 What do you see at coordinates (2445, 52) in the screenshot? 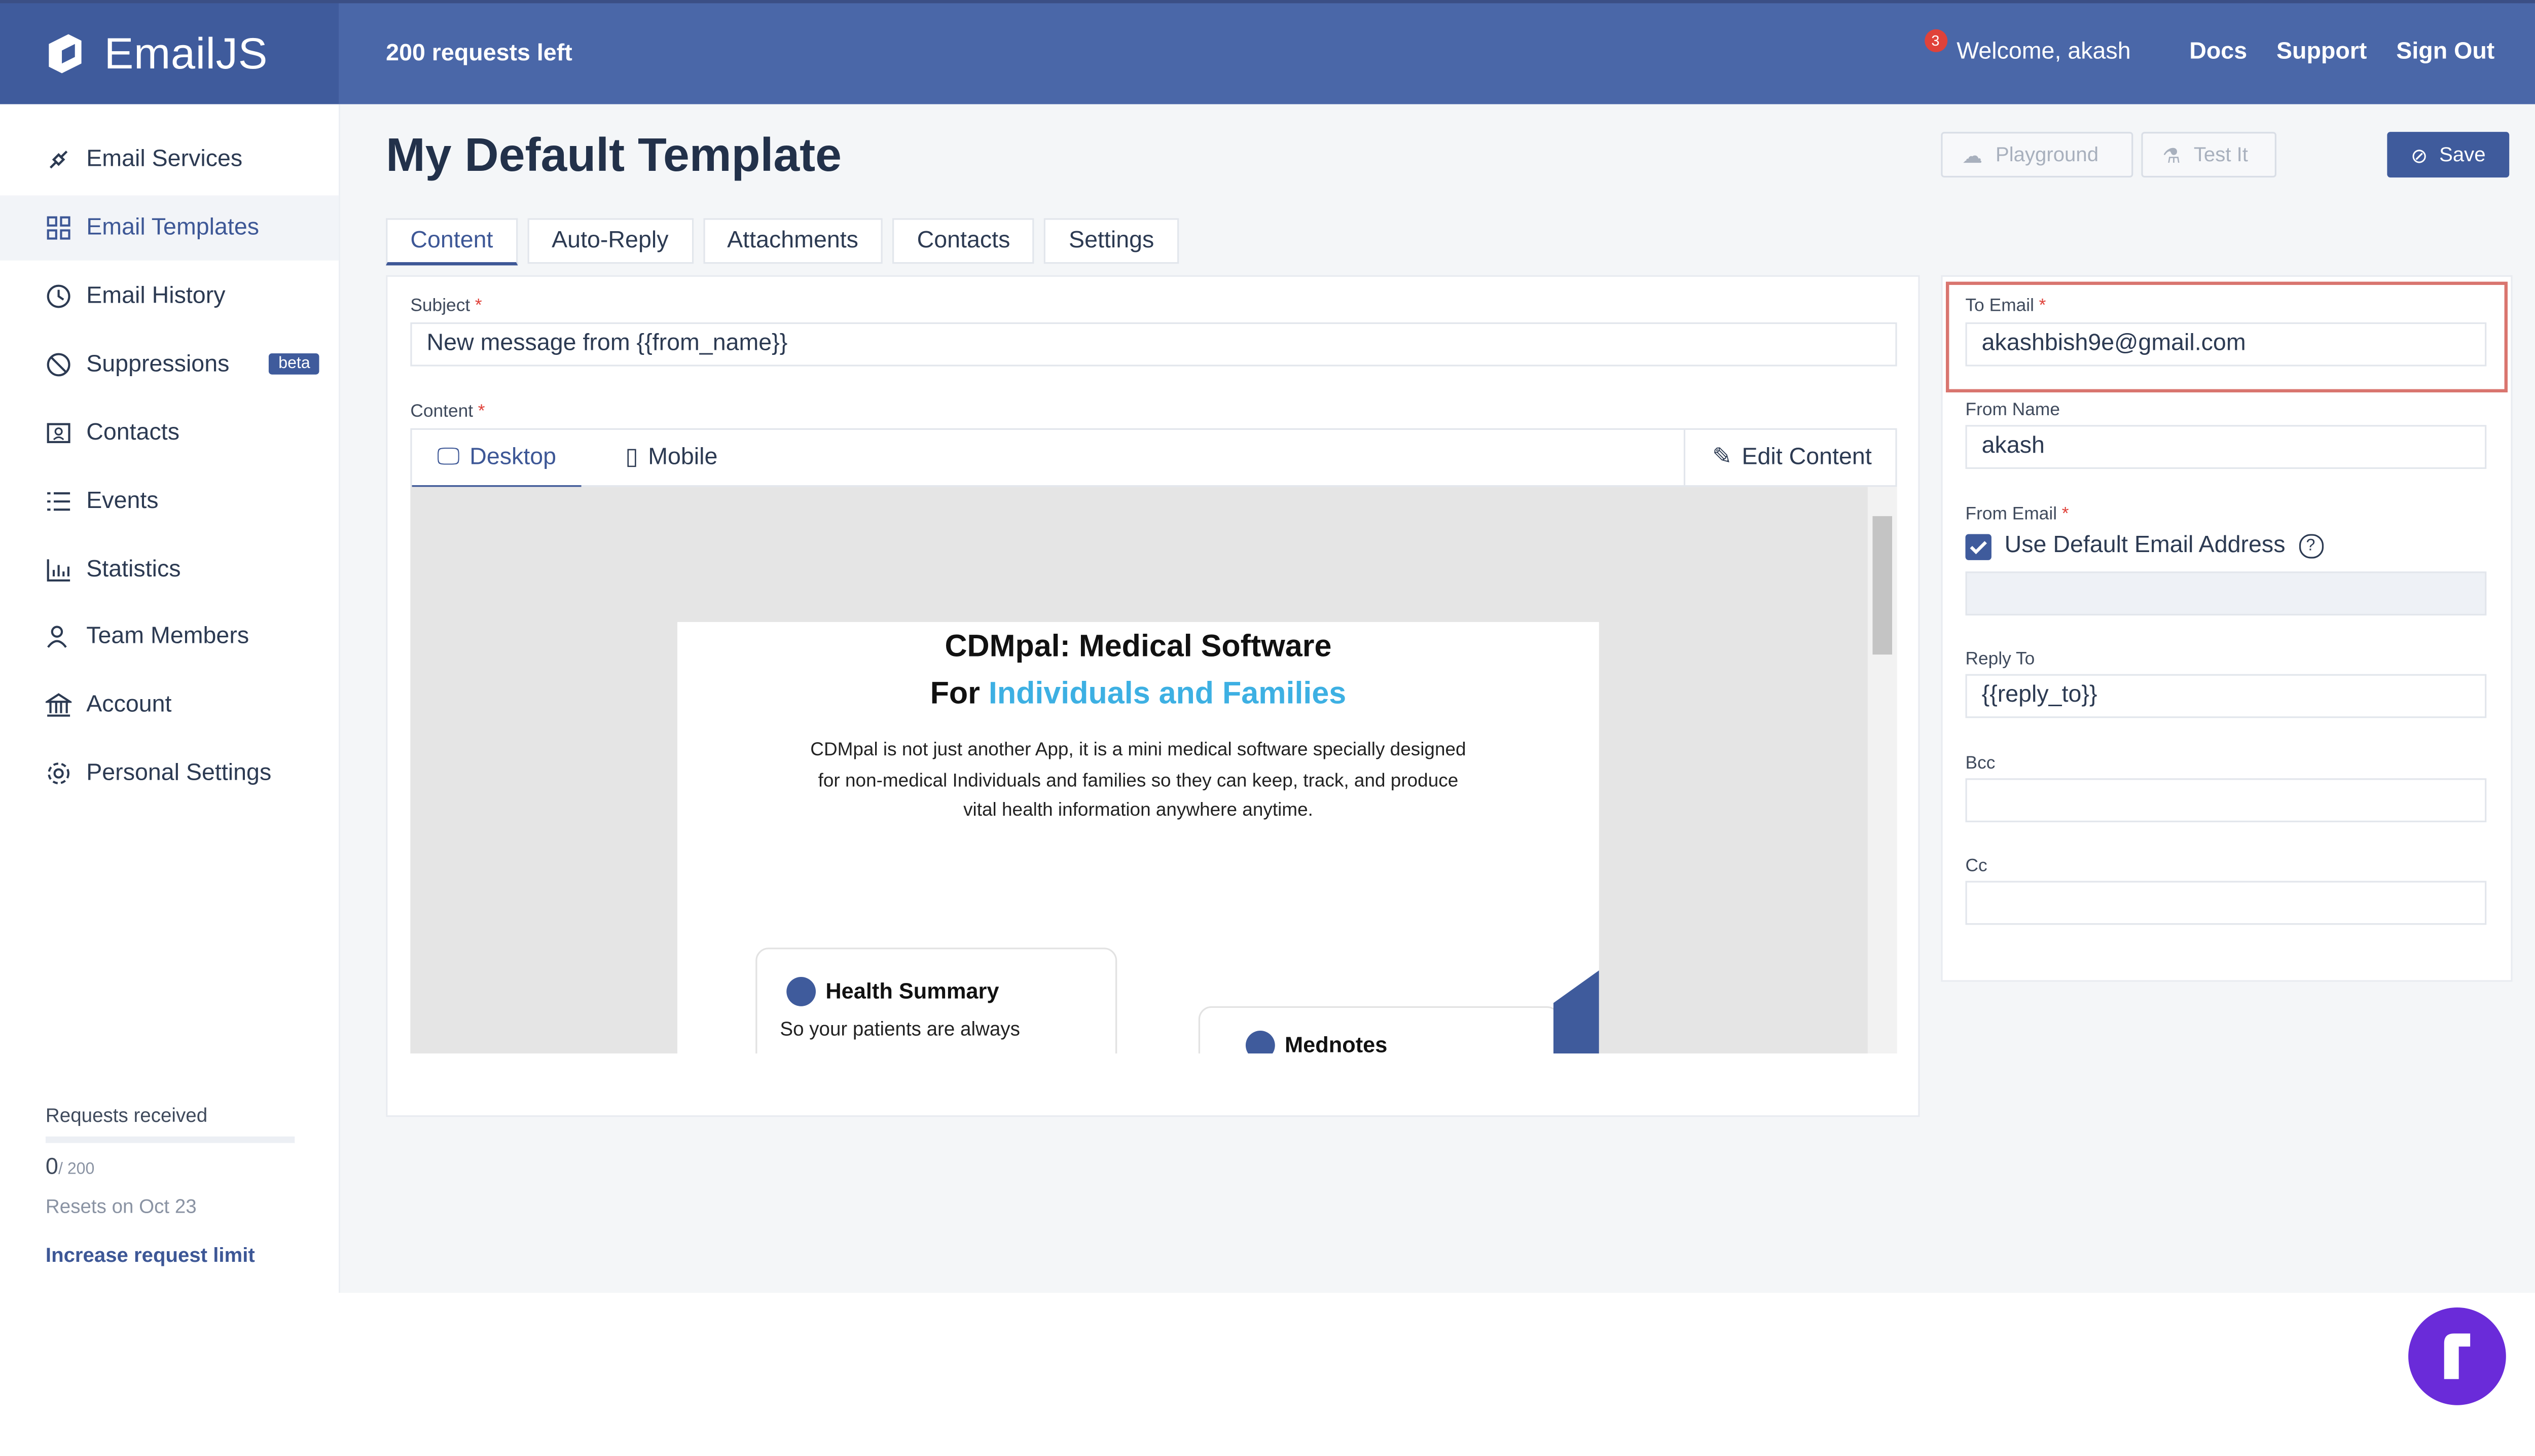
I see `sign-out-link: Sign Out` at bounding box center [2445, 52].